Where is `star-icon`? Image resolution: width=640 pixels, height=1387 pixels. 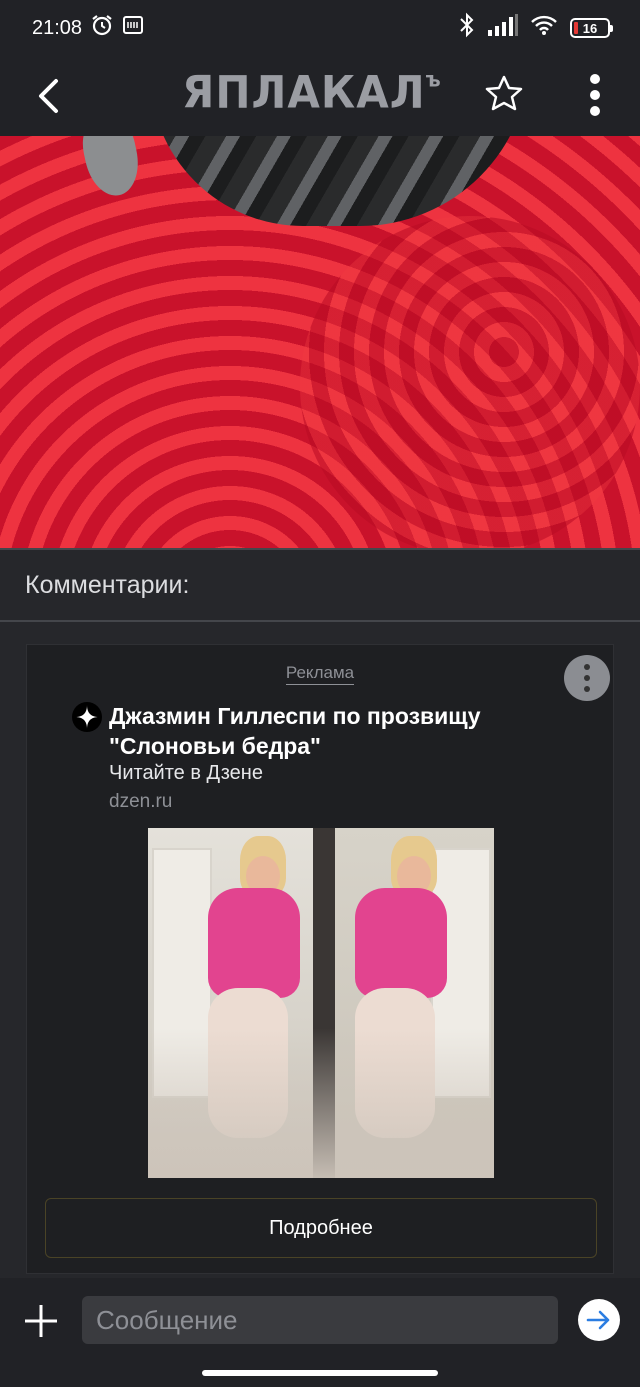 star-icon is located at coordinates (504, 93).